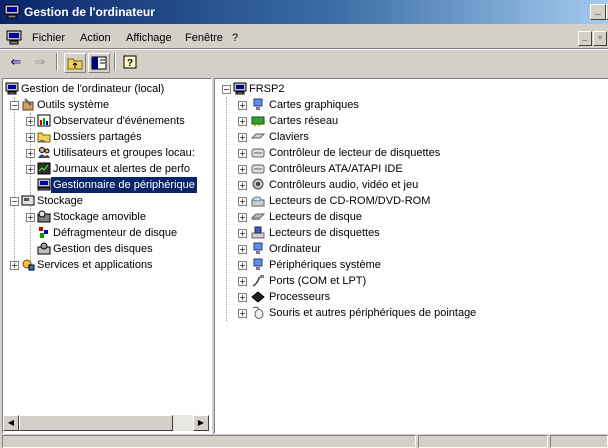  What do you see at coordinates (14, 37) in the screenshot?
I see `console-icon` at bounding box center [14, 37].